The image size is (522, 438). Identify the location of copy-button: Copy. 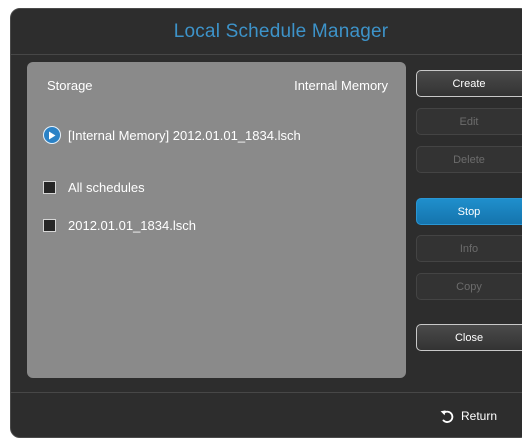
(469, 286).